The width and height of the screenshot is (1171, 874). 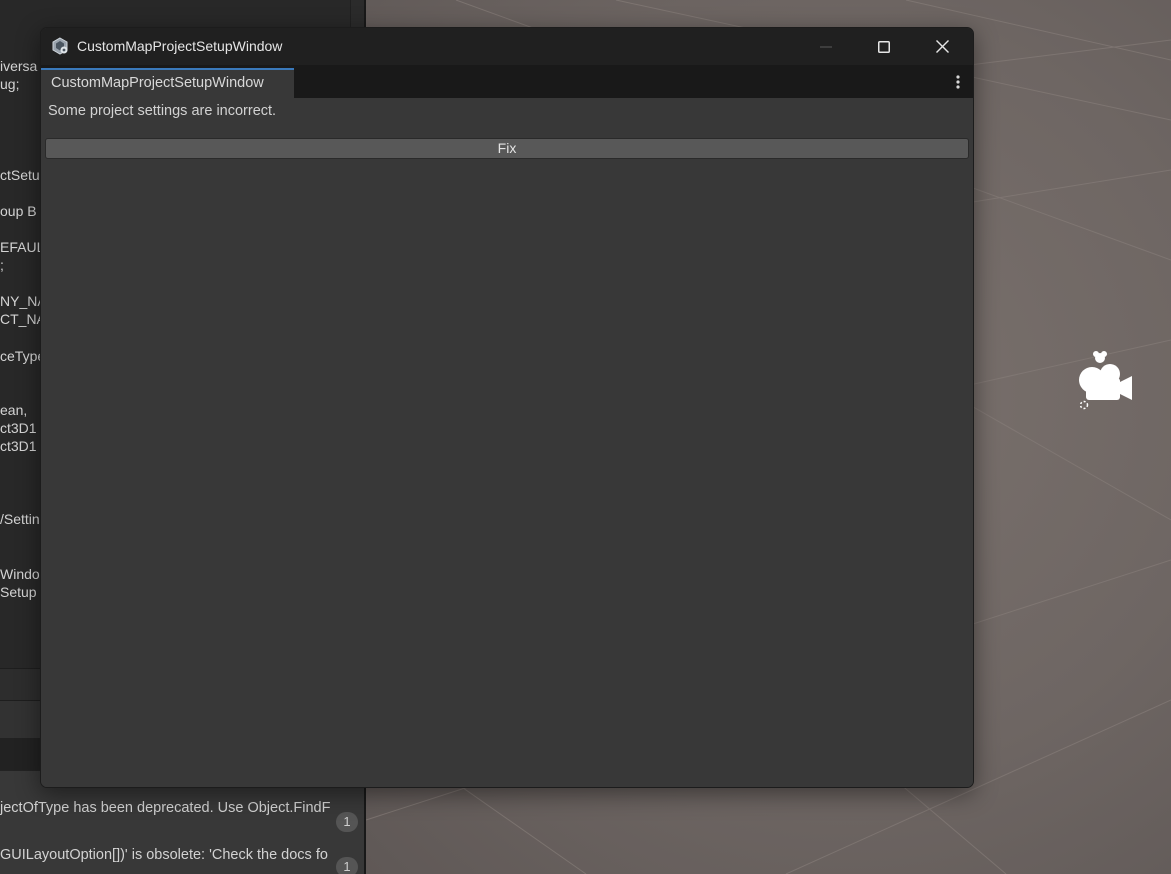 What do you see at coordinates (162, 111) in the screenshot?
I see `settings-status-message: Some project settings are incorrect.` at bounding box center [162, 111].